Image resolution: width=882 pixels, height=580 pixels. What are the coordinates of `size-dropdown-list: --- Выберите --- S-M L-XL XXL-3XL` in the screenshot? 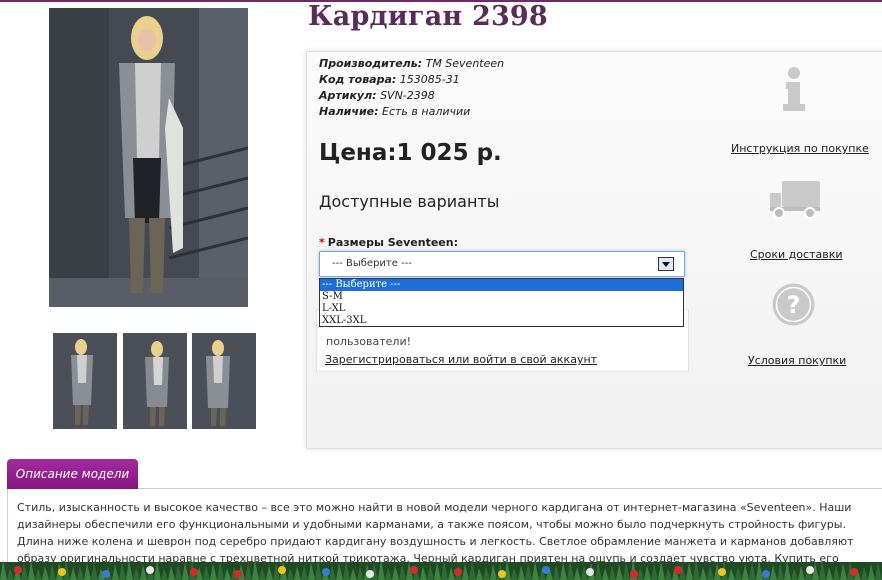 It's located at (501, 302).